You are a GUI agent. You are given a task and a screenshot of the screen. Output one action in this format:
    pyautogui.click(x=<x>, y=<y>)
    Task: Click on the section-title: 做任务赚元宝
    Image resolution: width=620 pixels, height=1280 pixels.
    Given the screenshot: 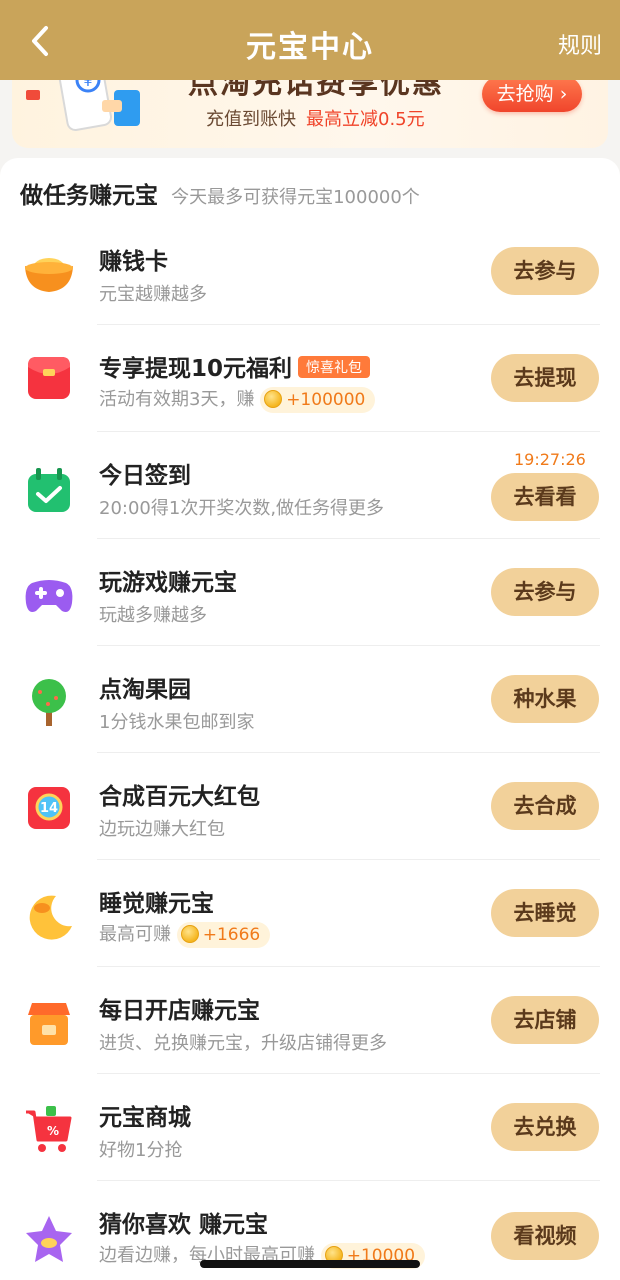 What is the action you would take?
    pyautogui.click(x=89, y=196)
    